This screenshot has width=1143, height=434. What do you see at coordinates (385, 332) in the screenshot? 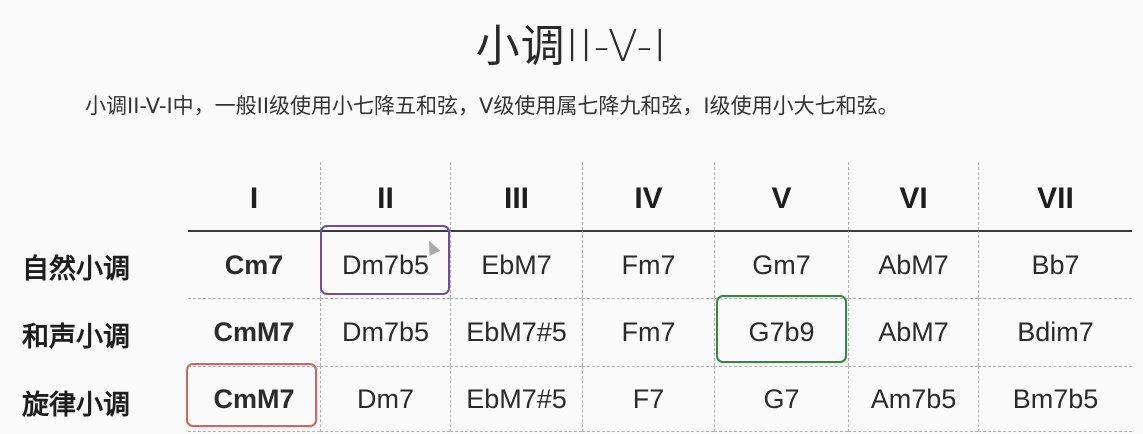
I see `table-cell: Dm7b5` at bounding box center [385, 332].